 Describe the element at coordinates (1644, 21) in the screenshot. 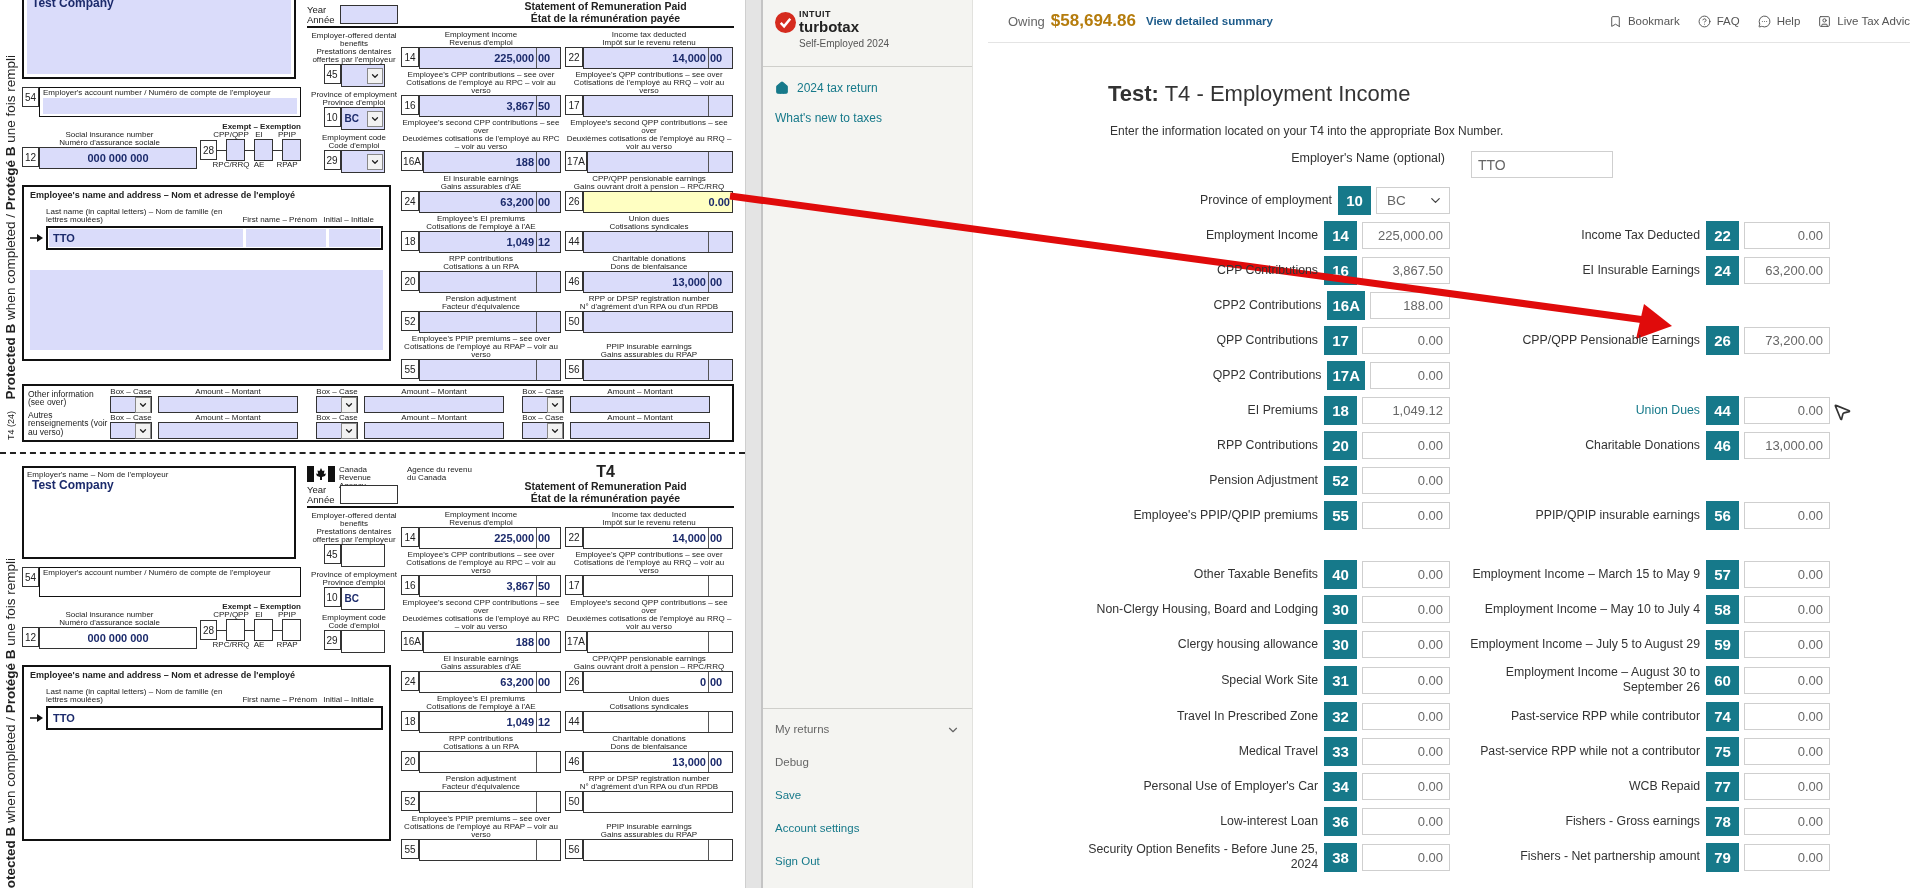

I see `toolbar-link: Bookmark` at that location.